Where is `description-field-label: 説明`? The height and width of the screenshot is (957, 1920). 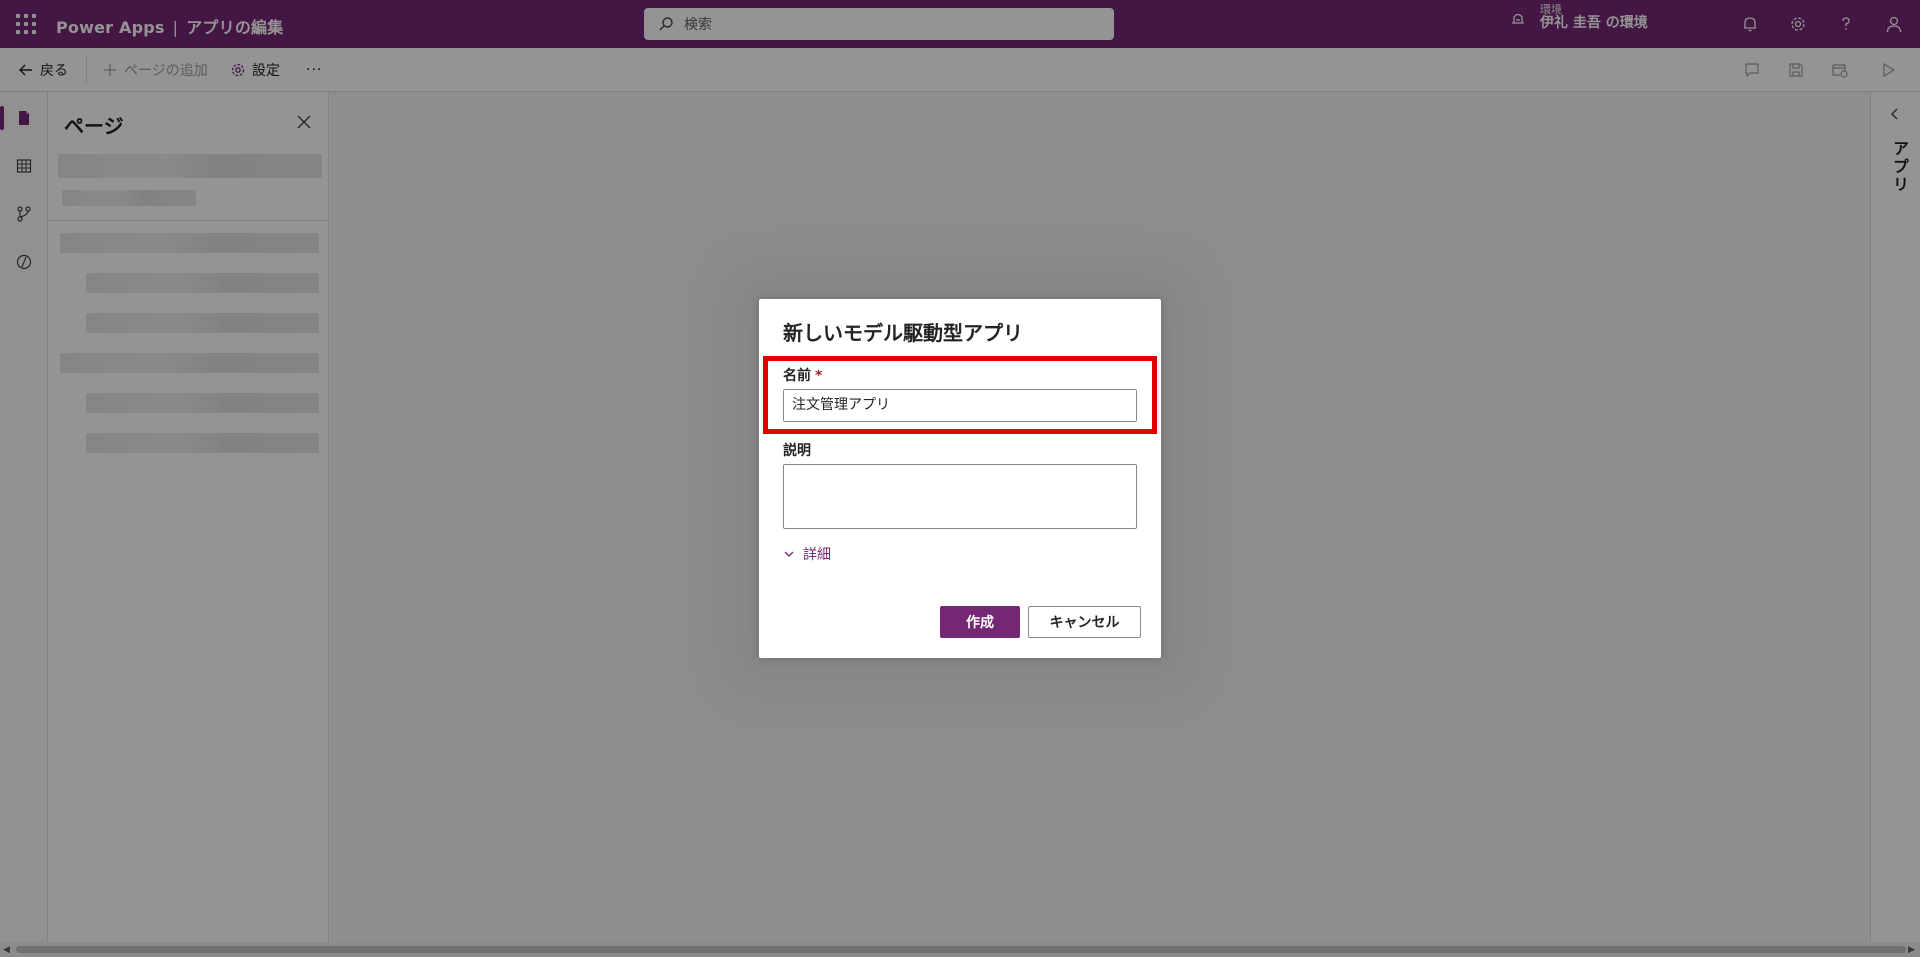
description-field-label: 説明 is located at coordinates (797, 451).